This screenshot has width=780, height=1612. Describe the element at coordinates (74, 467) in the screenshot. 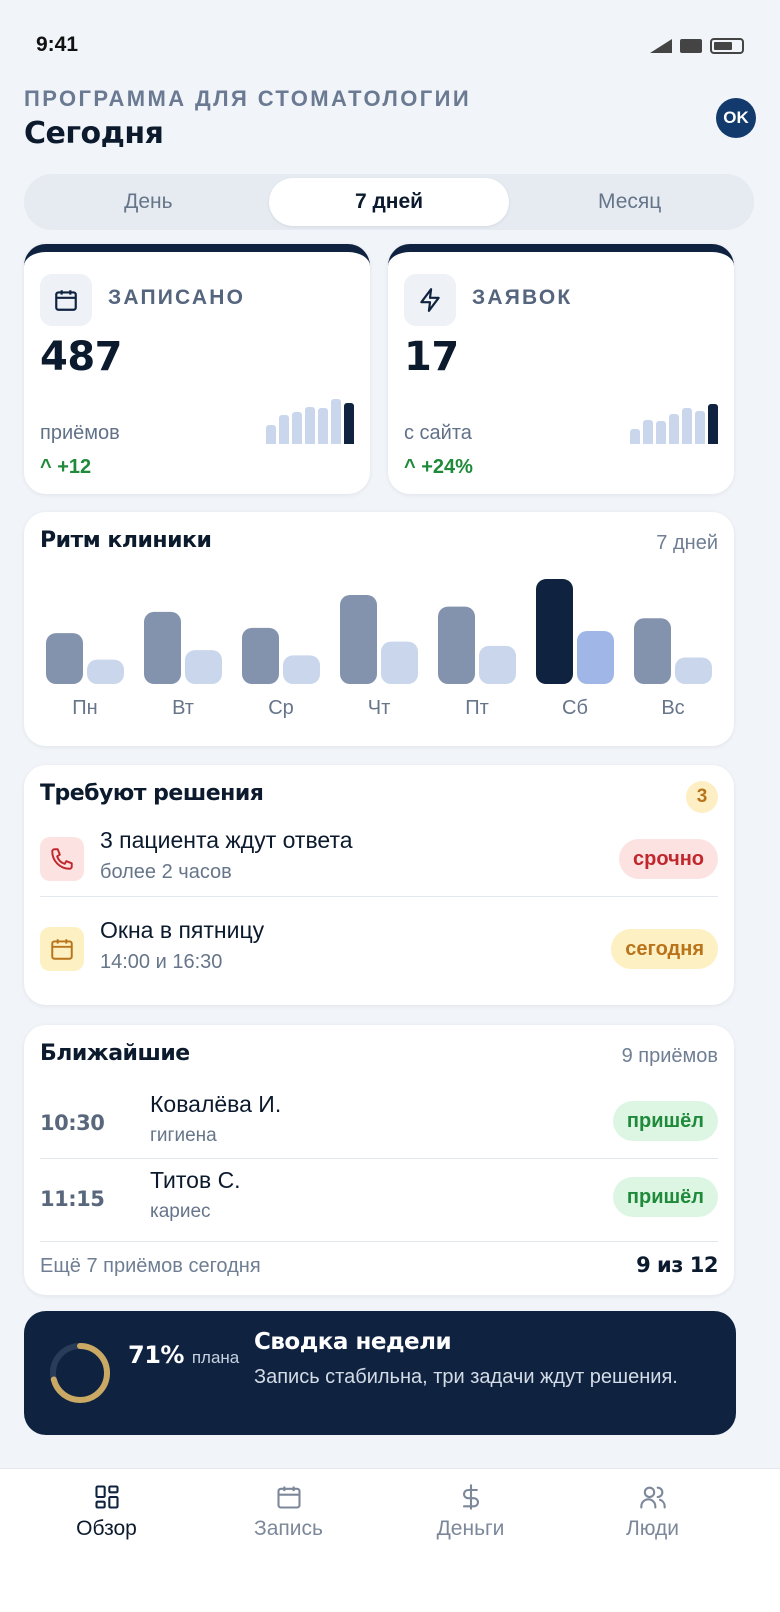

I see `stat-delta-value: +12` at that location.